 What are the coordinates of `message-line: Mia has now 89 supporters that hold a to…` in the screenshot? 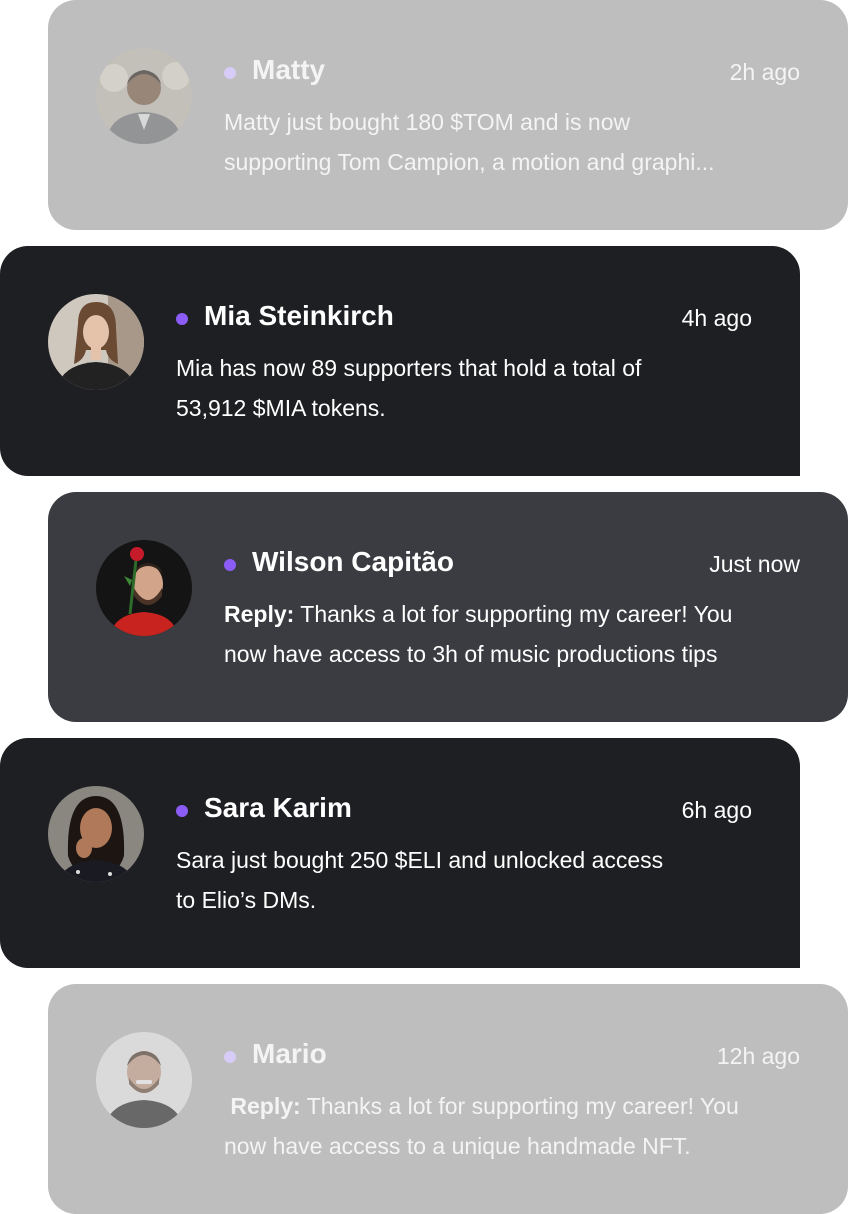 It's located at (409, 368).